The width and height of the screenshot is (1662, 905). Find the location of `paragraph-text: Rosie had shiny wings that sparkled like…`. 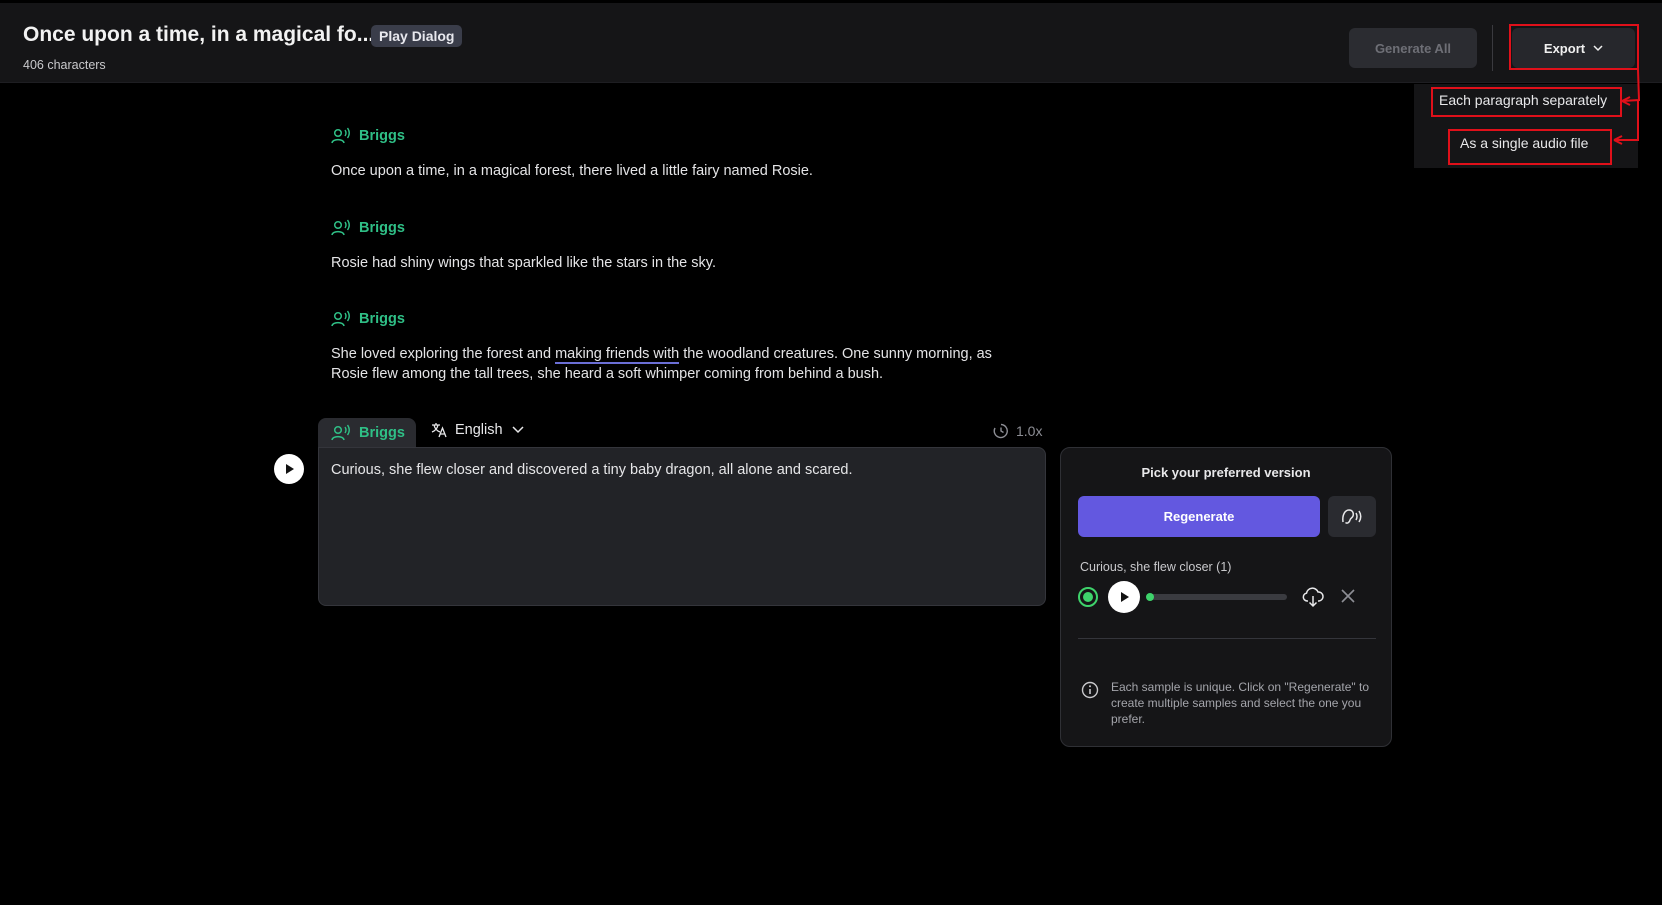

paragraph-text: Rosie had shiny wings that sparkled like… is located at coordinates (681, 263).